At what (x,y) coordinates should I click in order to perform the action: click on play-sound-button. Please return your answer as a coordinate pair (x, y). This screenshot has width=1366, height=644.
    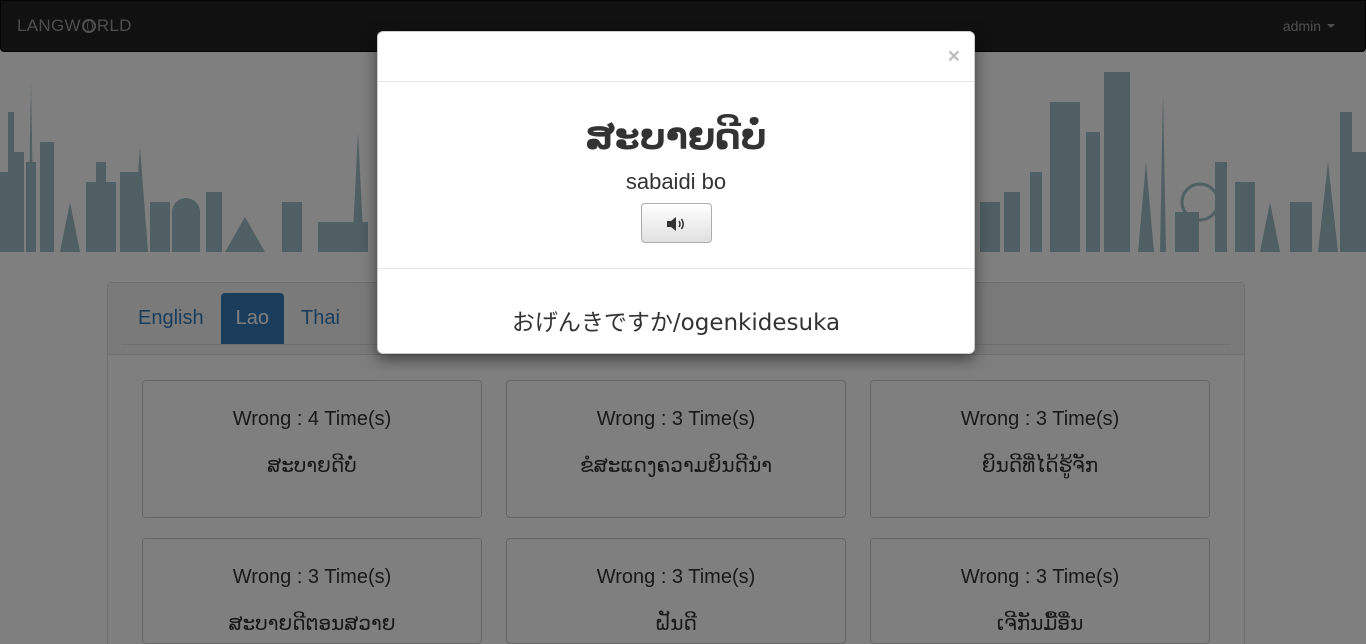
    Looking at the image, I should click on (676, 223).